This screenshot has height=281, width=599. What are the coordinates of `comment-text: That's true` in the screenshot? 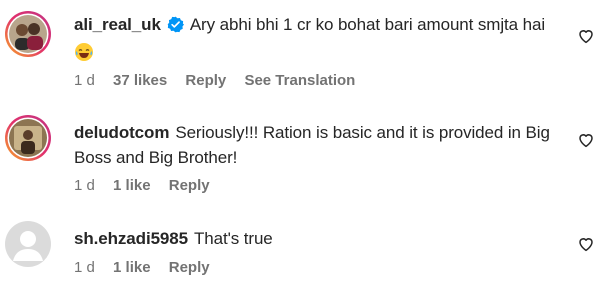 It's located at (233, 238).